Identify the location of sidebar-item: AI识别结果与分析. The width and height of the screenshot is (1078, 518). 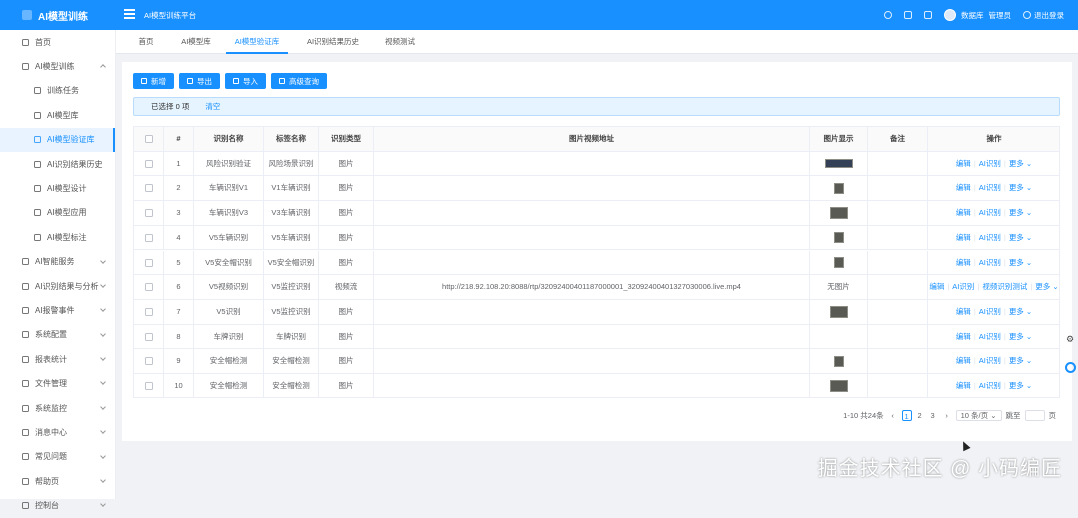
(57, 286).